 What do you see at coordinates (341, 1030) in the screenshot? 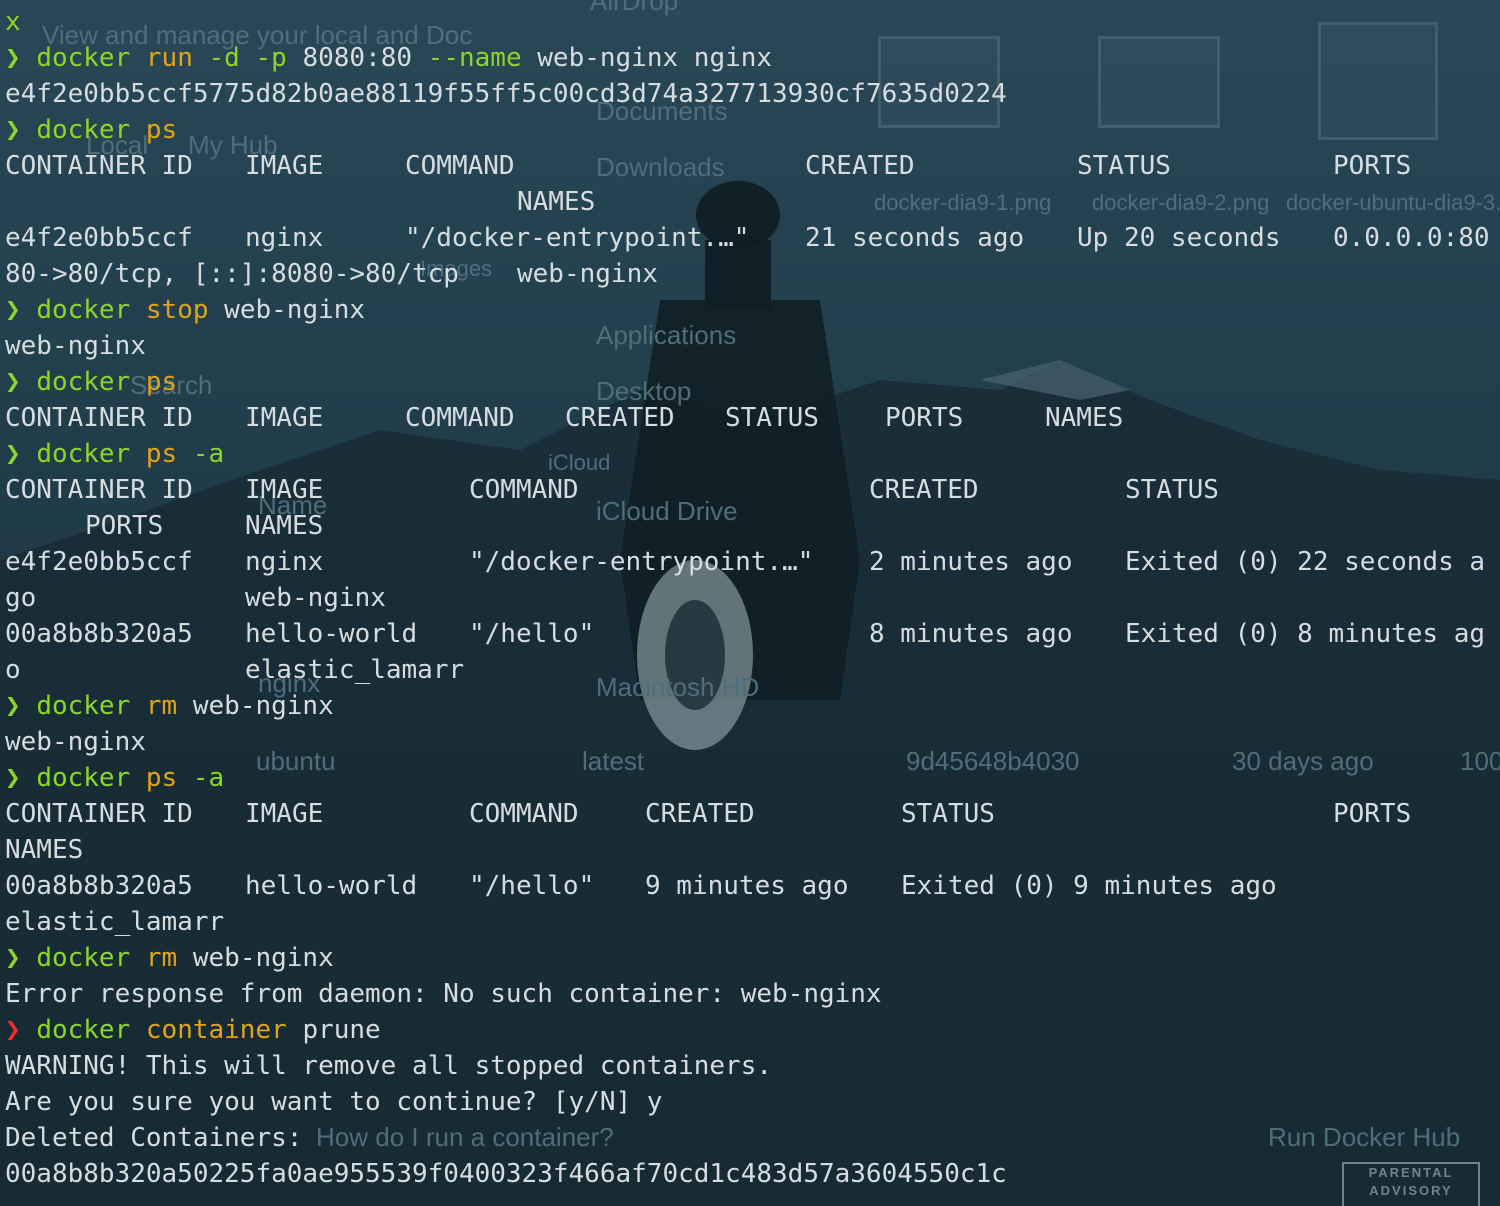
I see `cmd-arg: prune` at bounding box center [341, 1030].